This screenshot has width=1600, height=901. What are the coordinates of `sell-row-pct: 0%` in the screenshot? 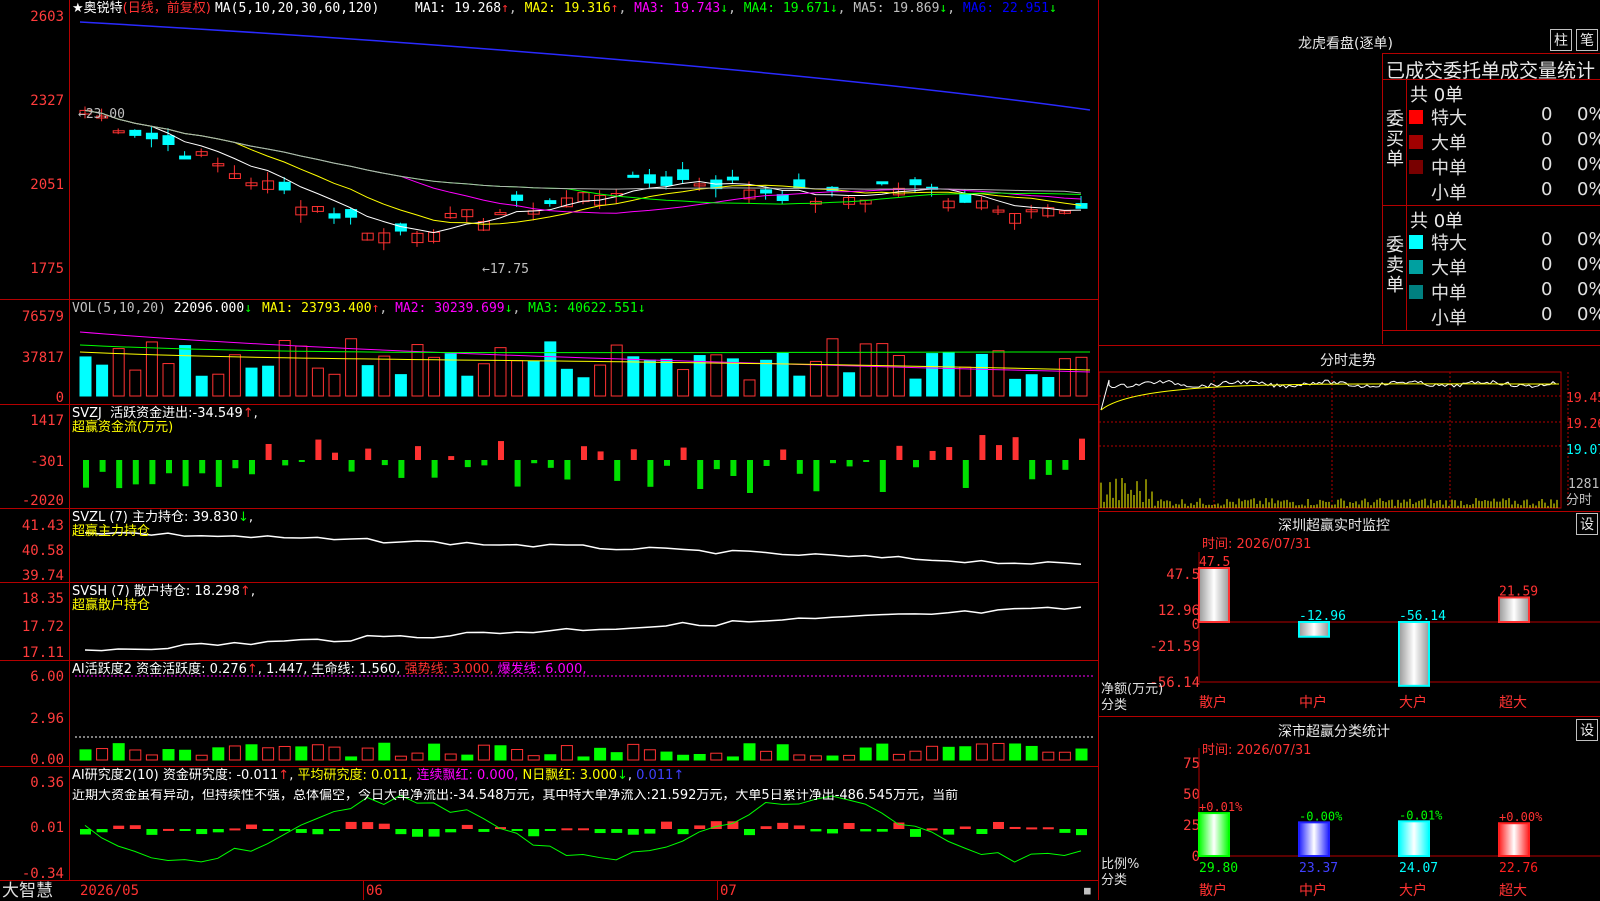 It's located at (1588, 289).